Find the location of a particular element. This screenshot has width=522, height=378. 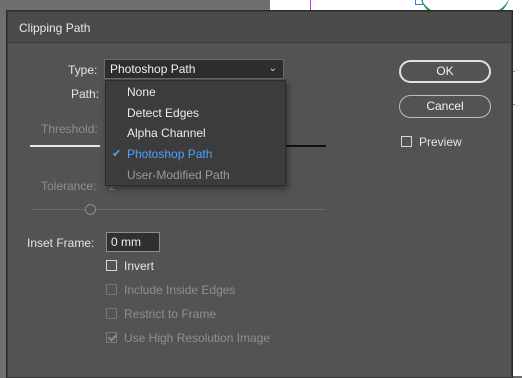

preview-checkbox is located at coordinates (406, 141).